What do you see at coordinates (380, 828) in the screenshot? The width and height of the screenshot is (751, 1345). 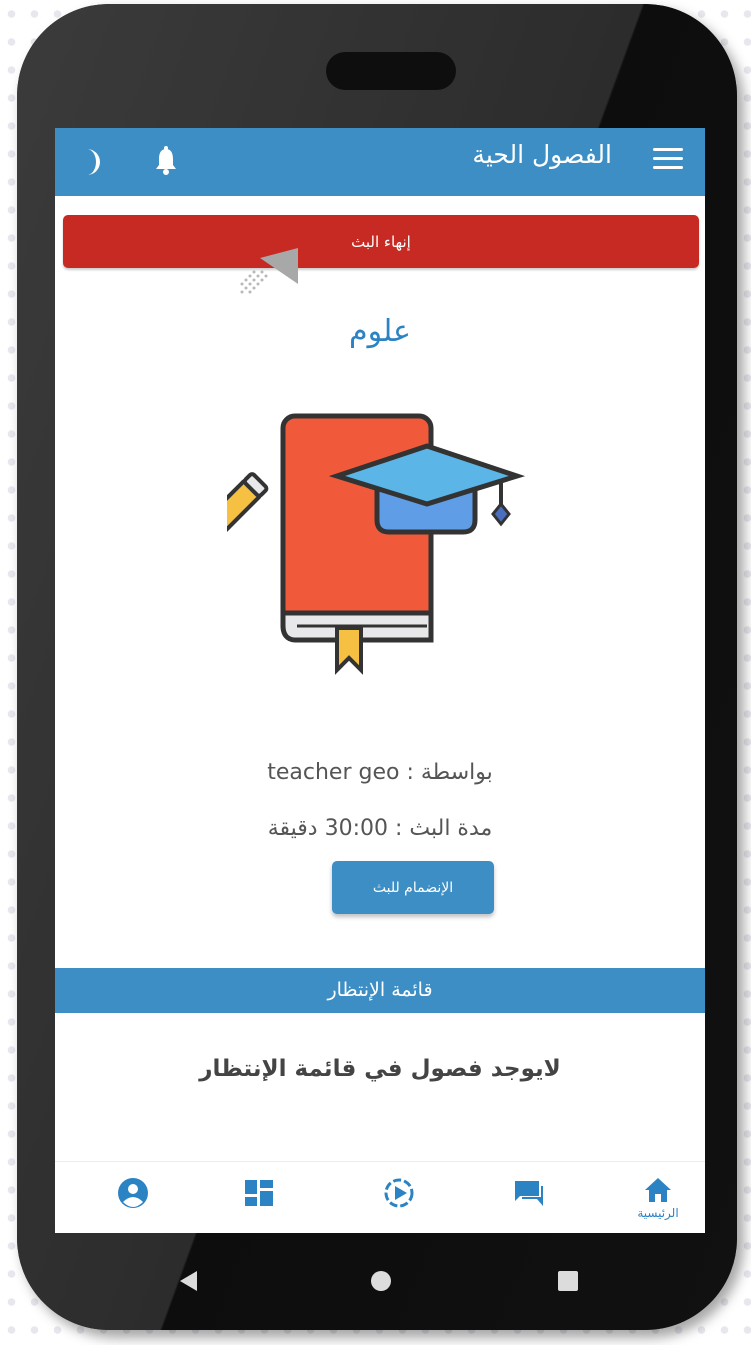 I see `duration-line: مدة البث : 30:00 دقيقة` at bounding box center [380, 828].